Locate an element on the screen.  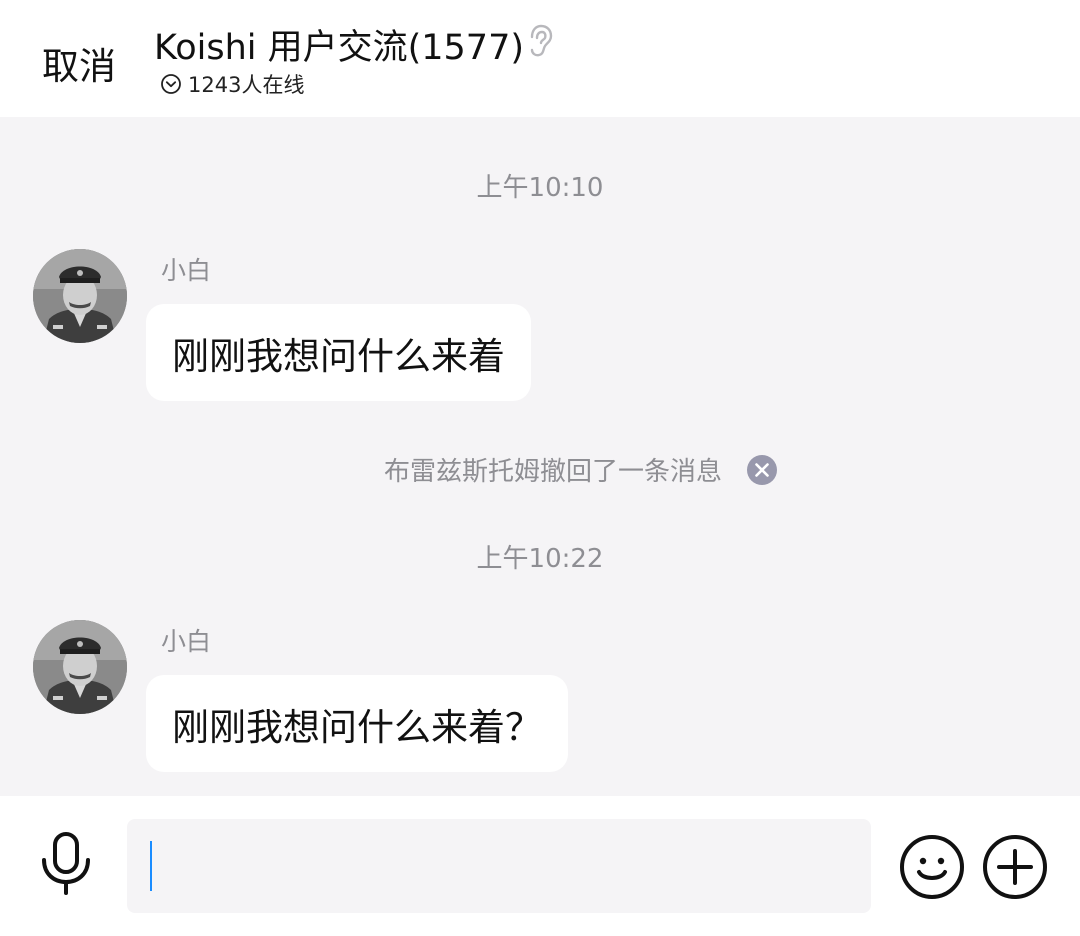
message-bubble: 刚刚我想问什么来着 is located at coordinates (338, 352).